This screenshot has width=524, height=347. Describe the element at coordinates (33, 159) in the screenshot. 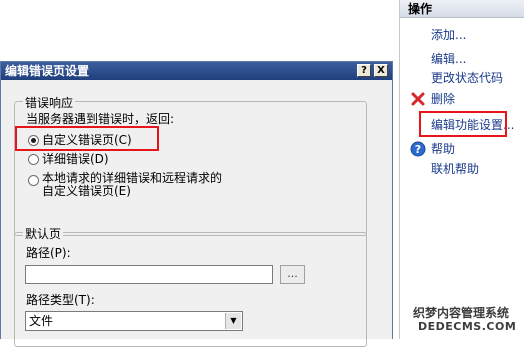

I see `radio-detailed-errors` at that location.